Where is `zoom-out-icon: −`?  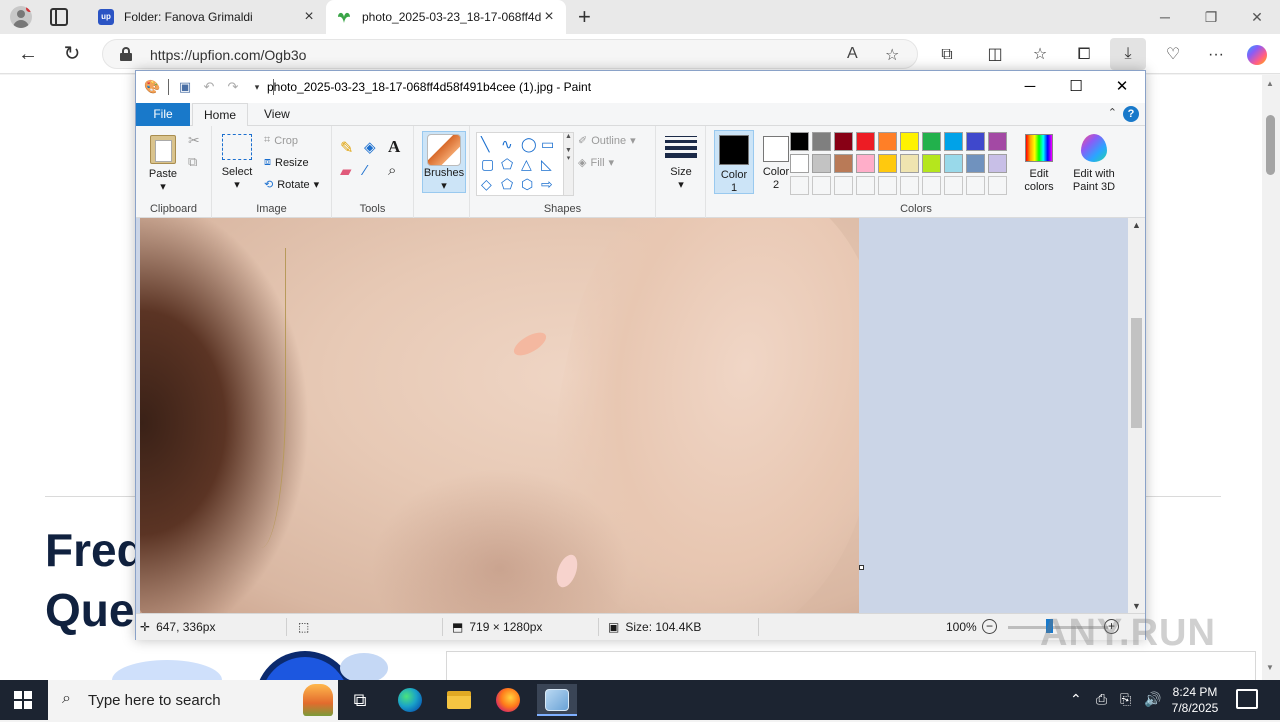
zoom-out-icon: − is located at coordinates (989, 626).